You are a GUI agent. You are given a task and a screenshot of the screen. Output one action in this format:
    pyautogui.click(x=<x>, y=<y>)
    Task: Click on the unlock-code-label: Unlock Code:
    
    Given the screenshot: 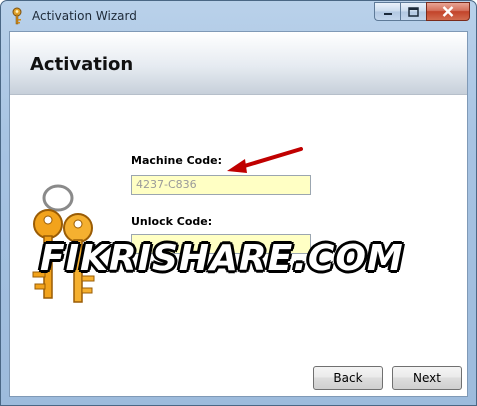 What is the action you would take?
    pyautogui.click(x=172, y=221)
    